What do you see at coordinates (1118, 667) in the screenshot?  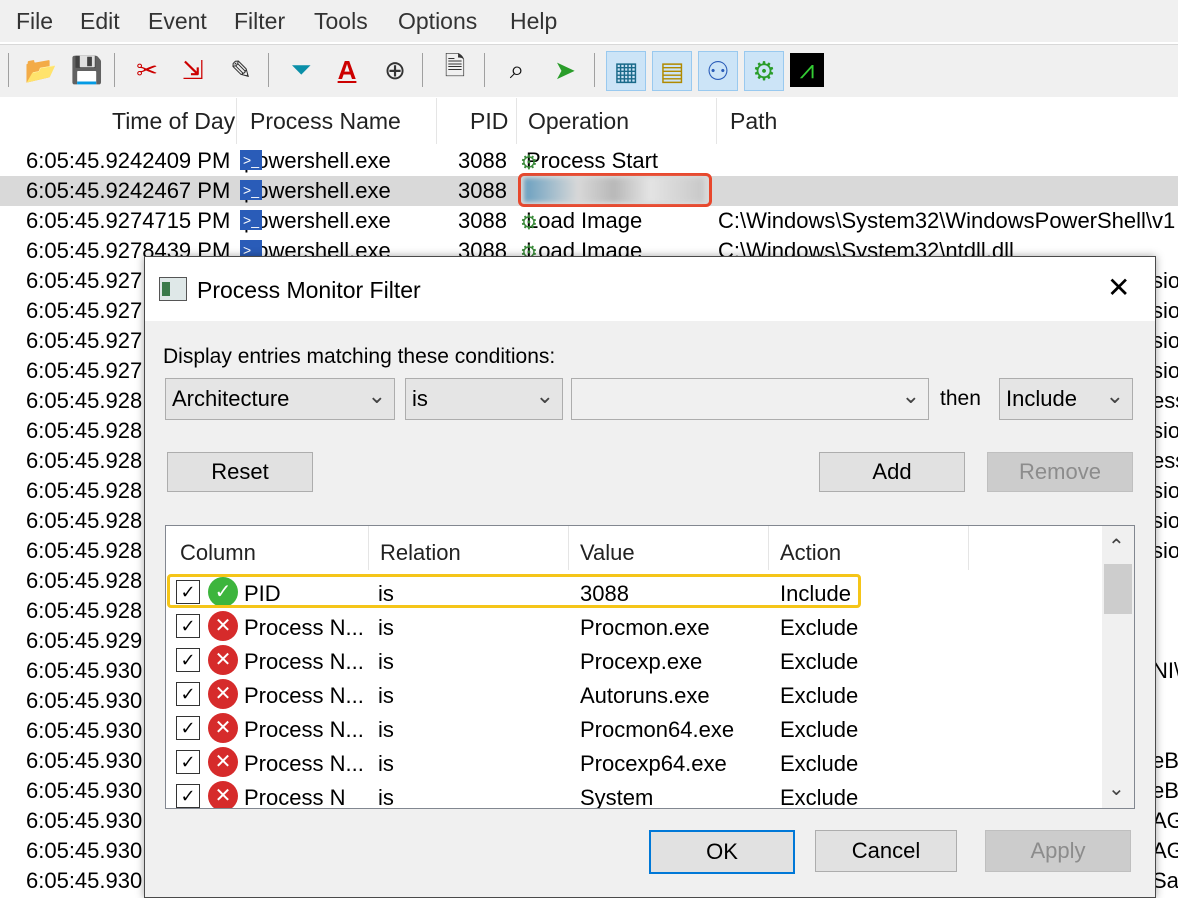 I see `rules-scrollbar: ⌃ ⌄` at bounding box center [1118, 667].